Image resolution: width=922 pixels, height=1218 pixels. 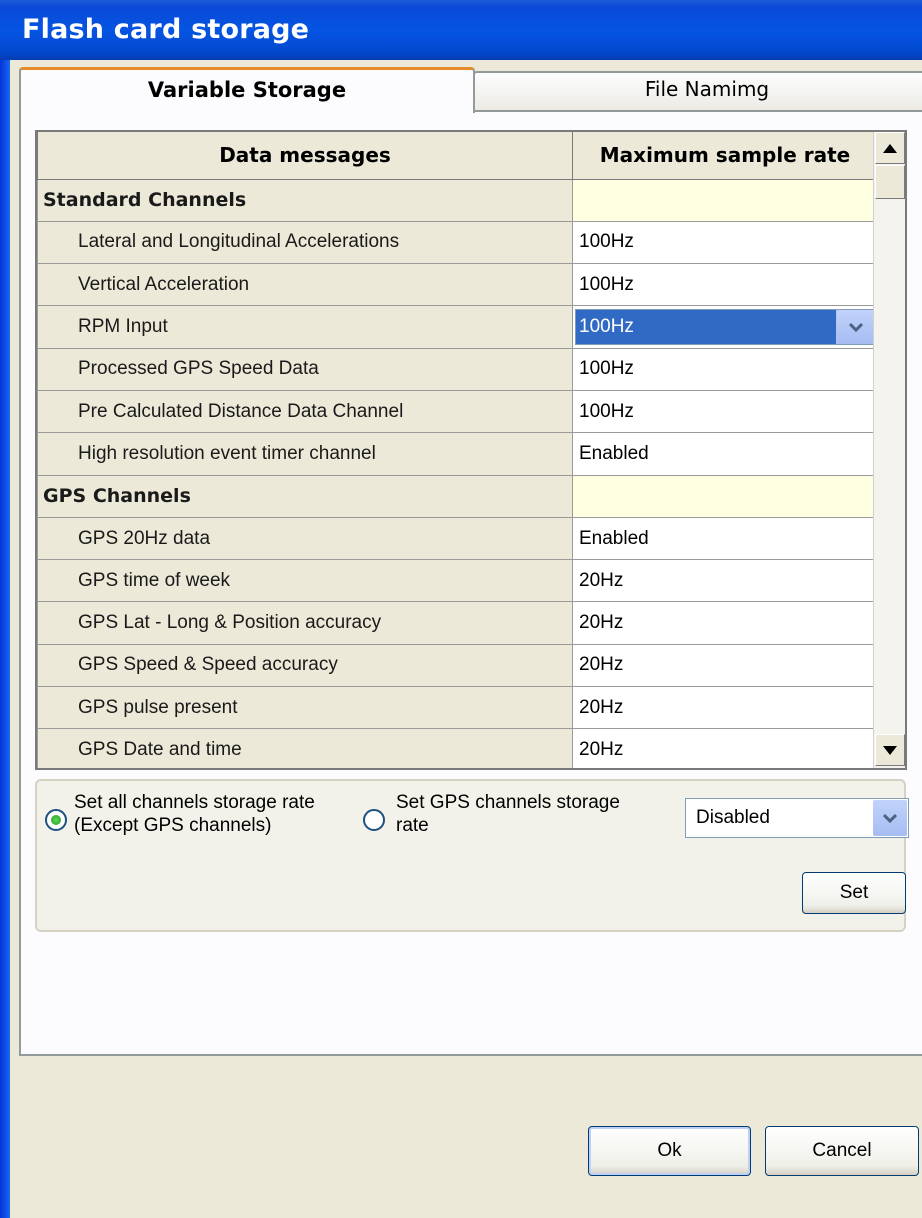 What do you see at coordinates (461, 30) in the screenshot?
I see `title-bar: Flash card storage` at bounding box center [461, 30].